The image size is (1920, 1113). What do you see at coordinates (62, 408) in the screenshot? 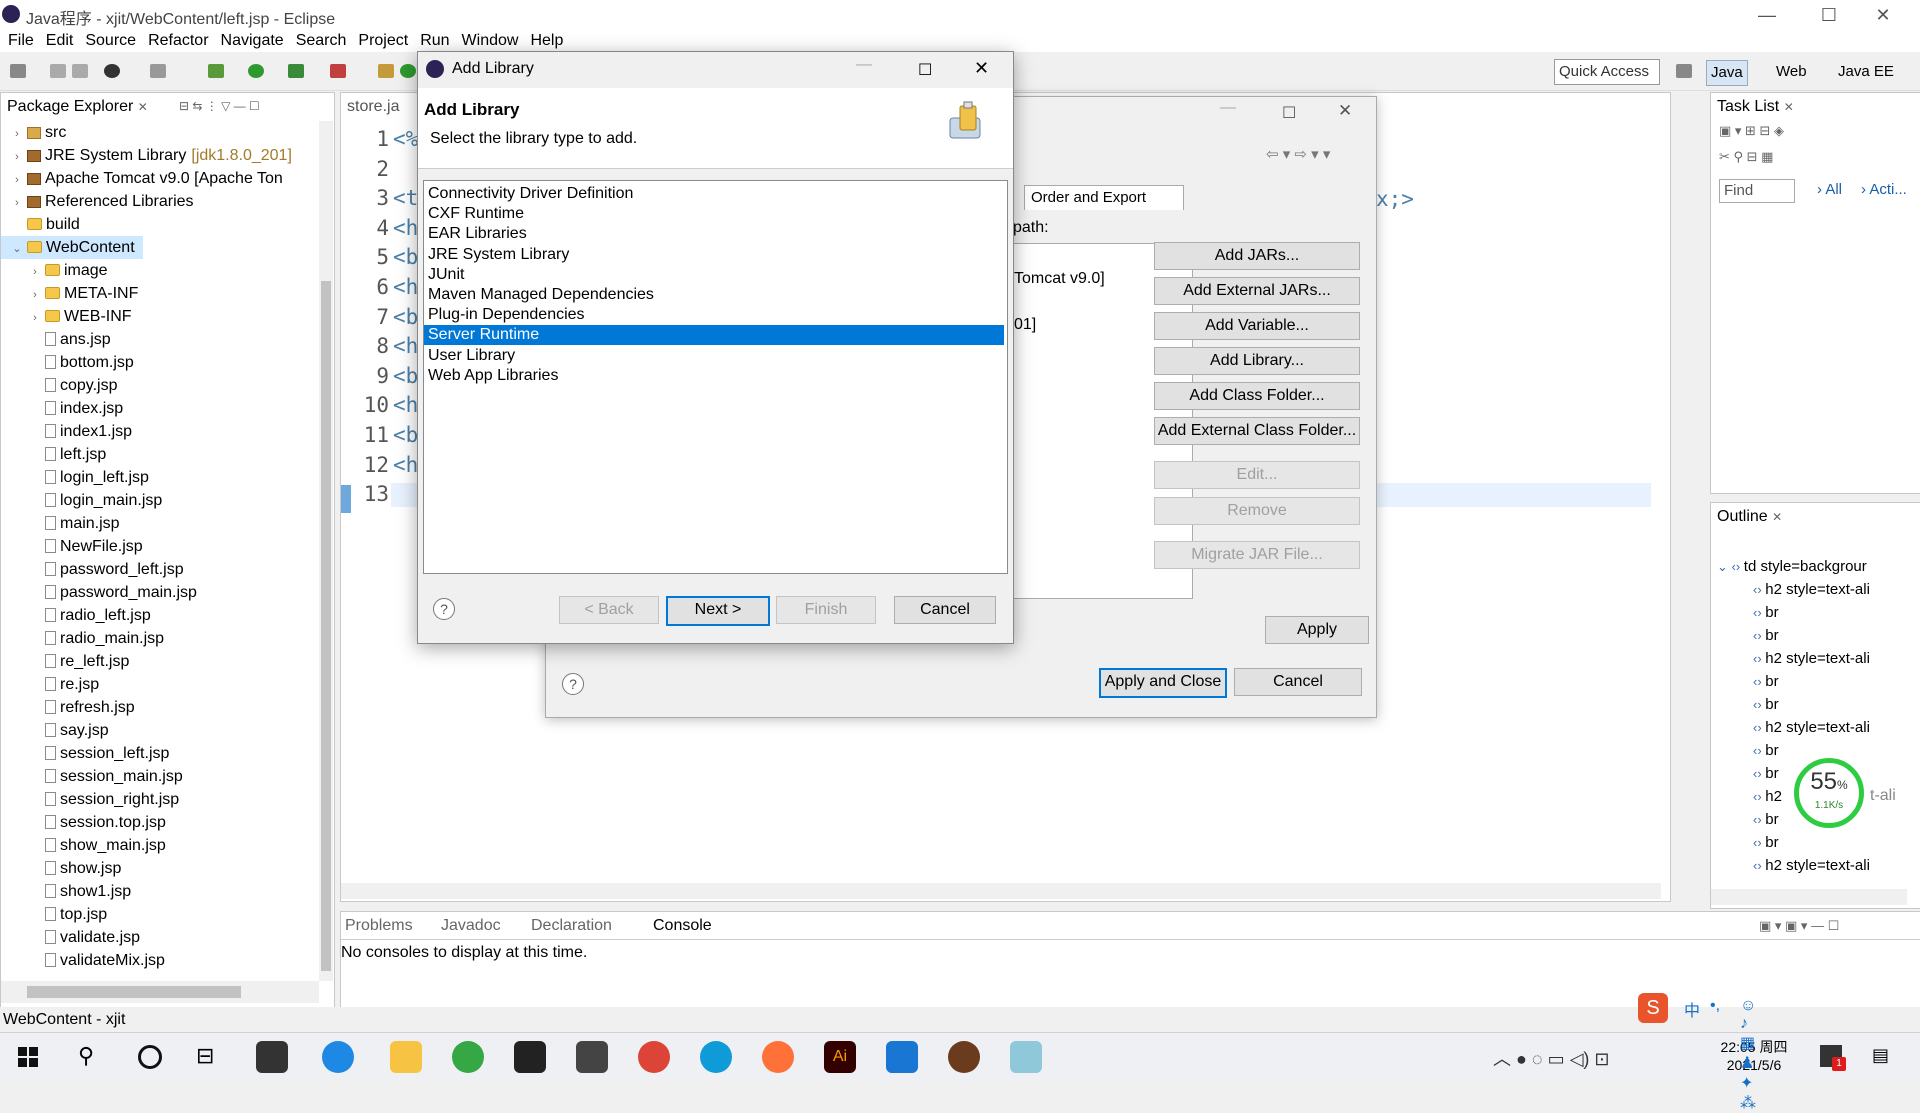
I see `tree-item: index.jsp` at bounding box center [62, 408].